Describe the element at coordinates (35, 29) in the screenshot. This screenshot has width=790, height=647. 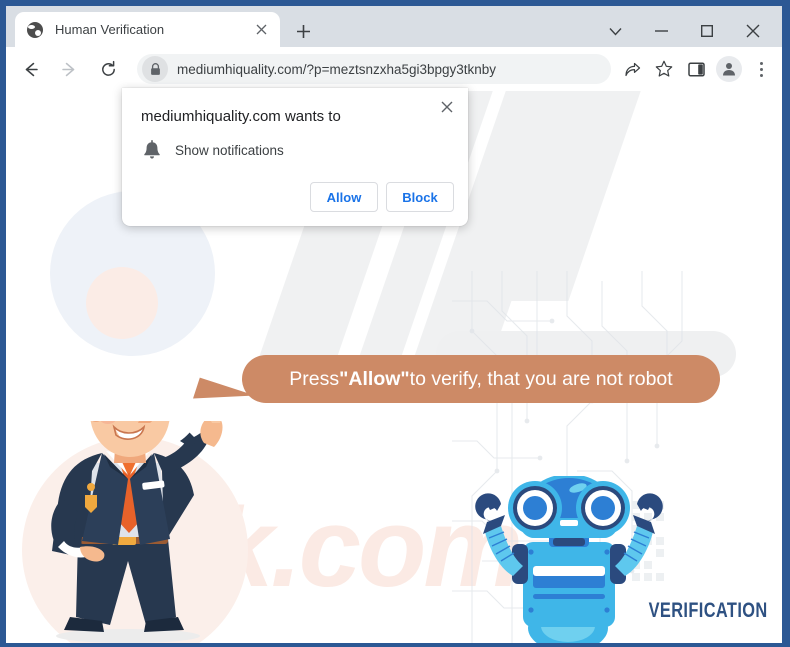
I see `globe-icon` at that location.